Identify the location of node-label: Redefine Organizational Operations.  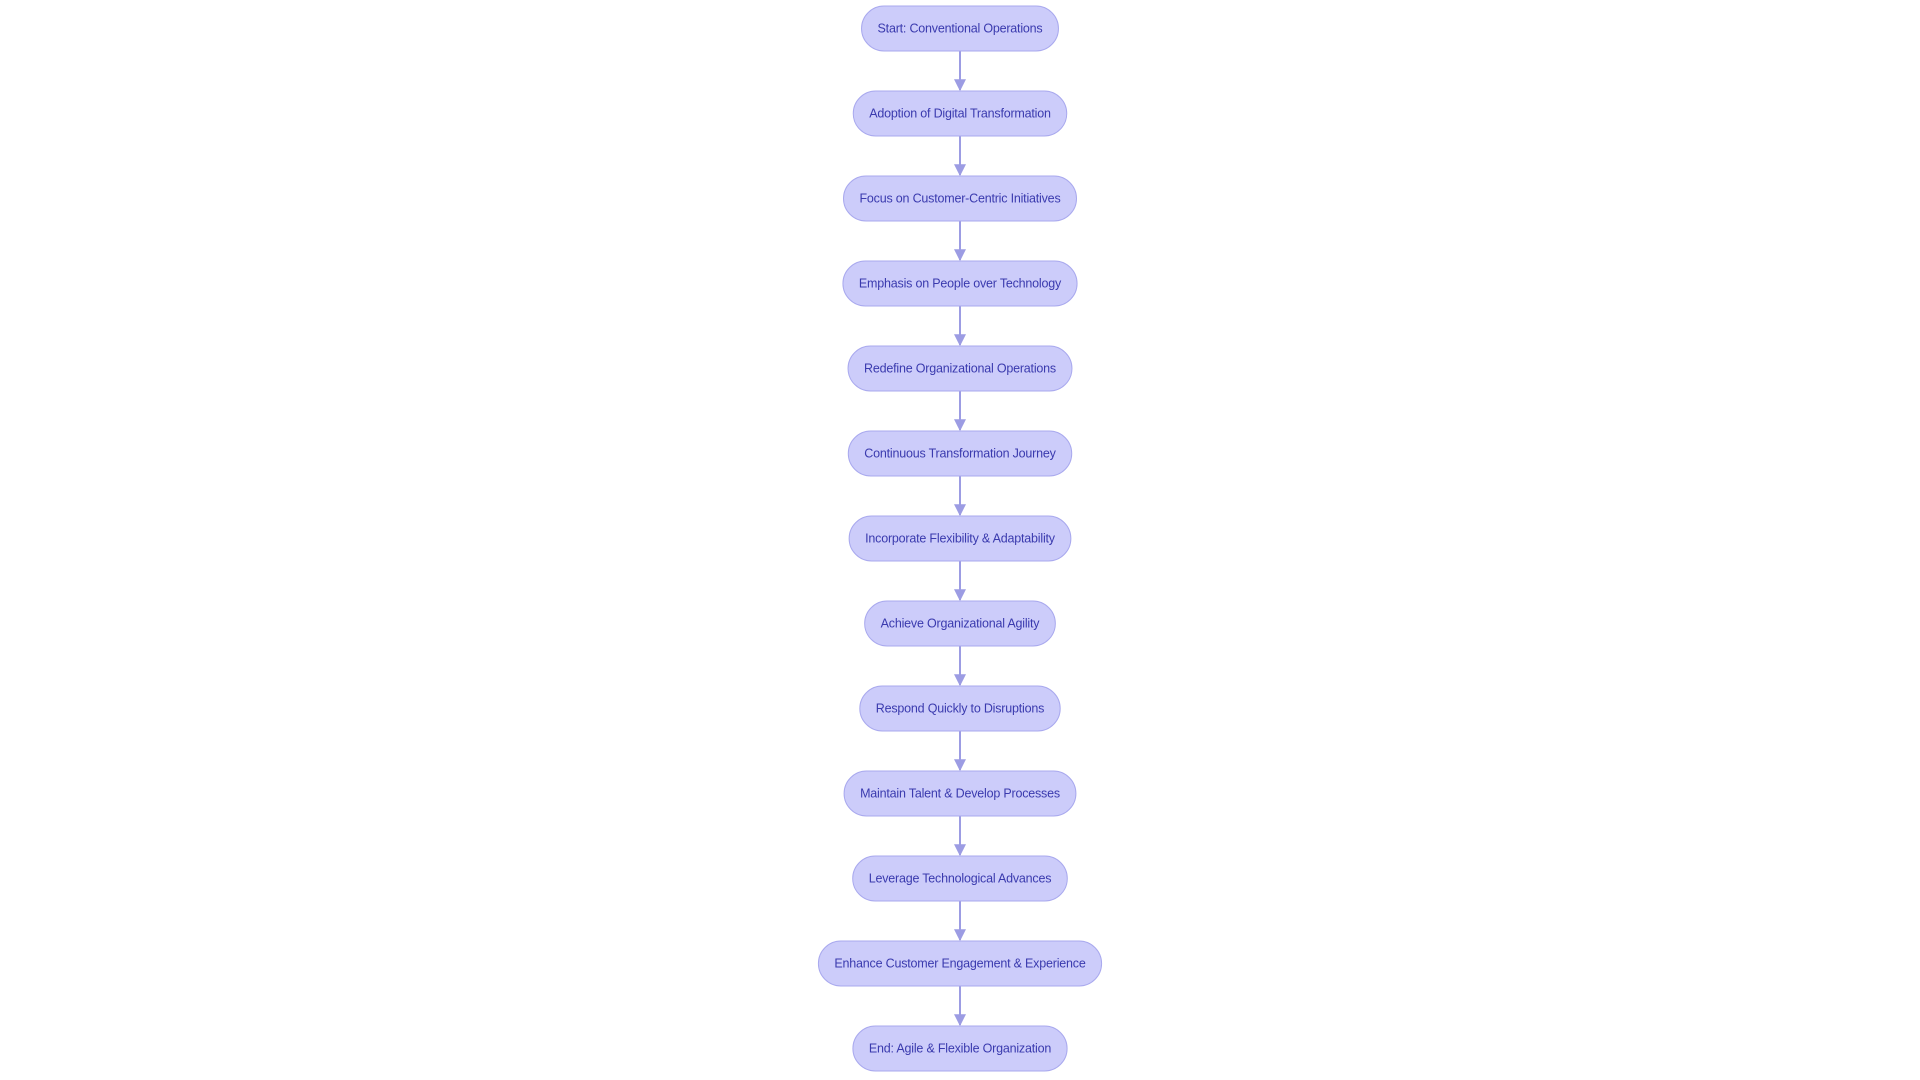
(960, 369).